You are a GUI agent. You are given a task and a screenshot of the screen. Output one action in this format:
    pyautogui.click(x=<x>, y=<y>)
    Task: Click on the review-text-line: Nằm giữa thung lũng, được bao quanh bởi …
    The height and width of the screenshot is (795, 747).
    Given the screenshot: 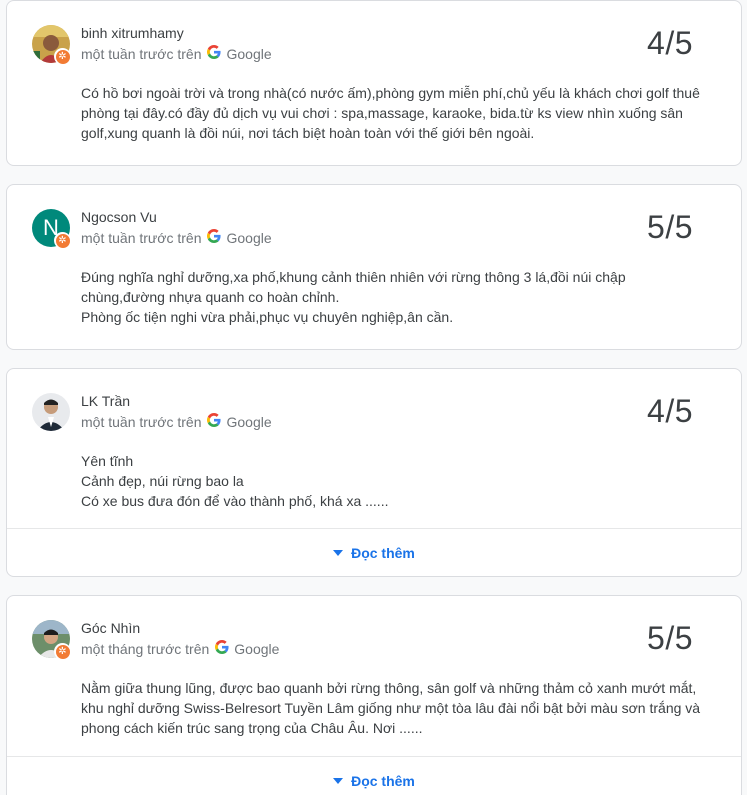 What is the action you would take?
    pyautogui.click(x=391, y=708)
    